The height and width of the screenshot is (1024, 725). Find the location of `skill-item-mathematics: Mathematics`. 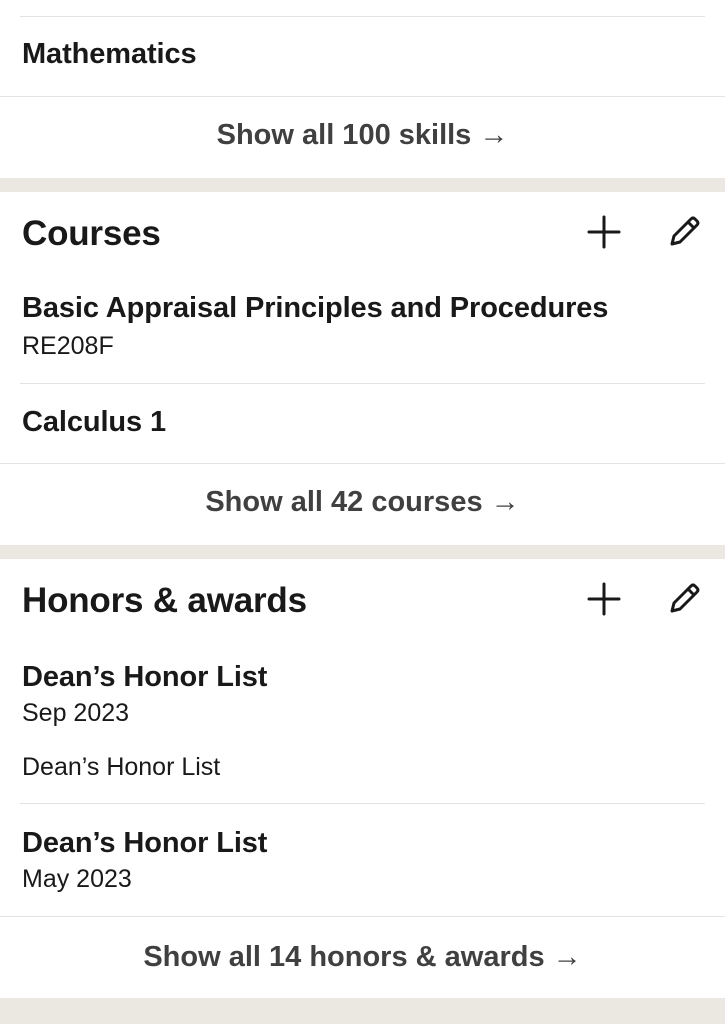

skill-item-mathematics: Mathematics is located at coordinates (109, 54).